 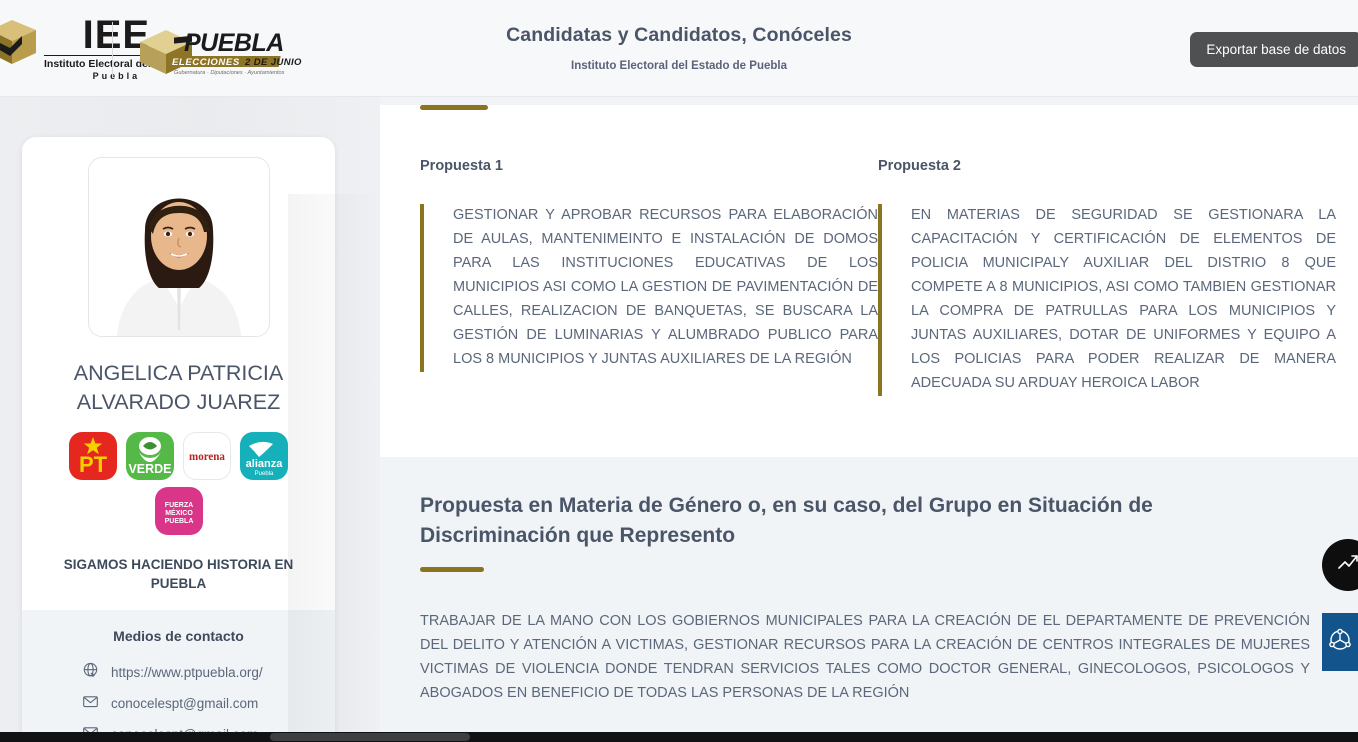 What do you see at coordinates (206, 62) in the screenshot?
I see `svg-text: ELECCIONES` at bounding box center [206, 62].